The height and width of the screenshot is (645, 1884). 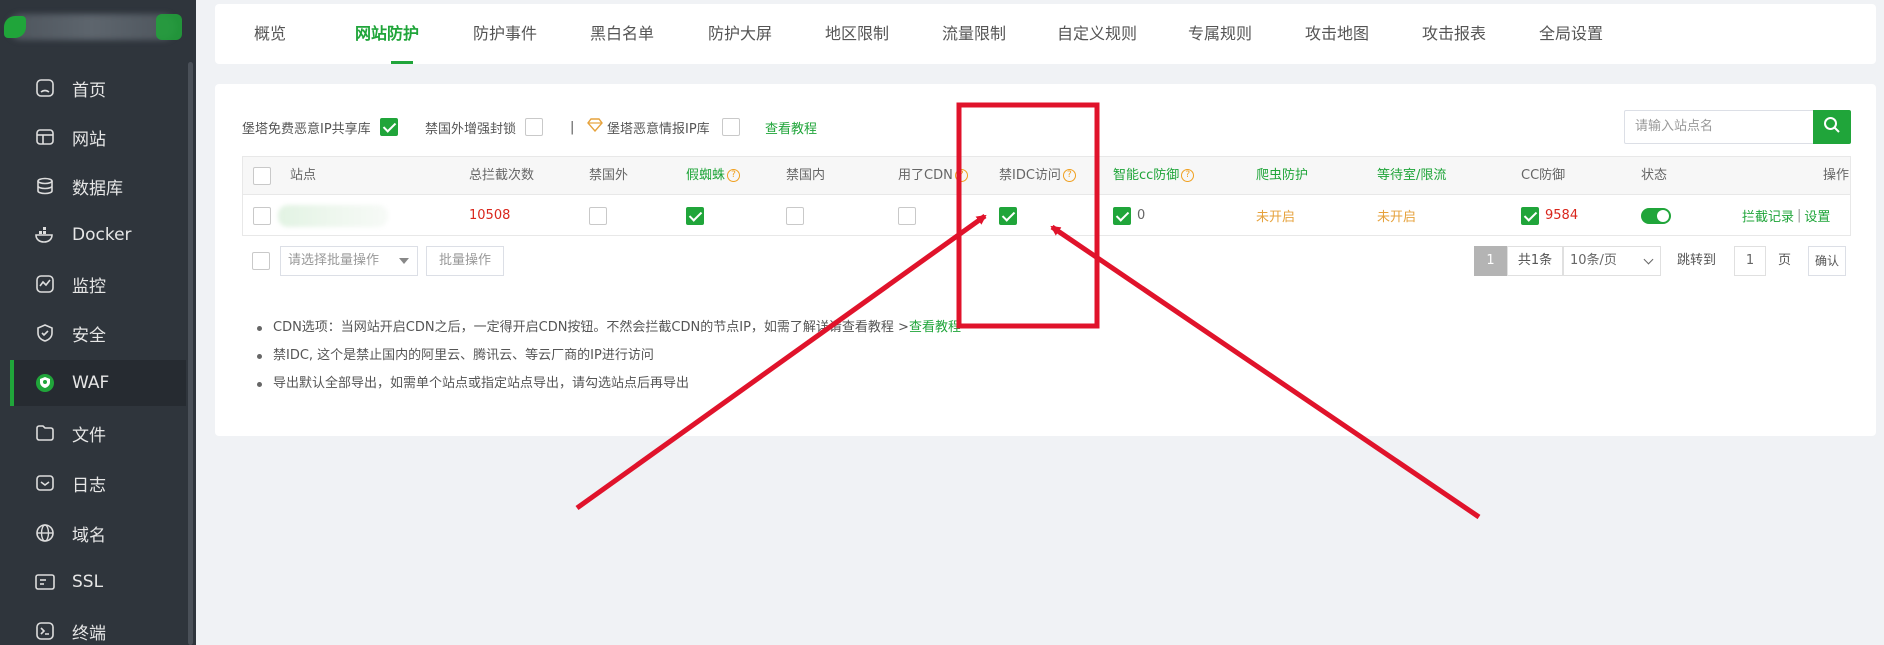 What do you see at coordinates (45, 88) in the screenshot?
I see `home-icon` at bounding box center [45, 88].